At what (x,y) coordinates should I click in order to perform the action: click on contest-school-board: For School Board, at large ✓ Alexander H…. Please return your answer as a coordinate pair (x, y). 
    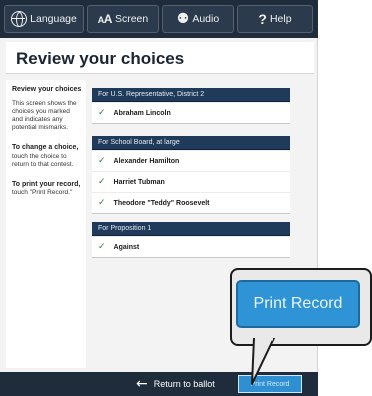
    Looking at the image, I should click on (191, 175).